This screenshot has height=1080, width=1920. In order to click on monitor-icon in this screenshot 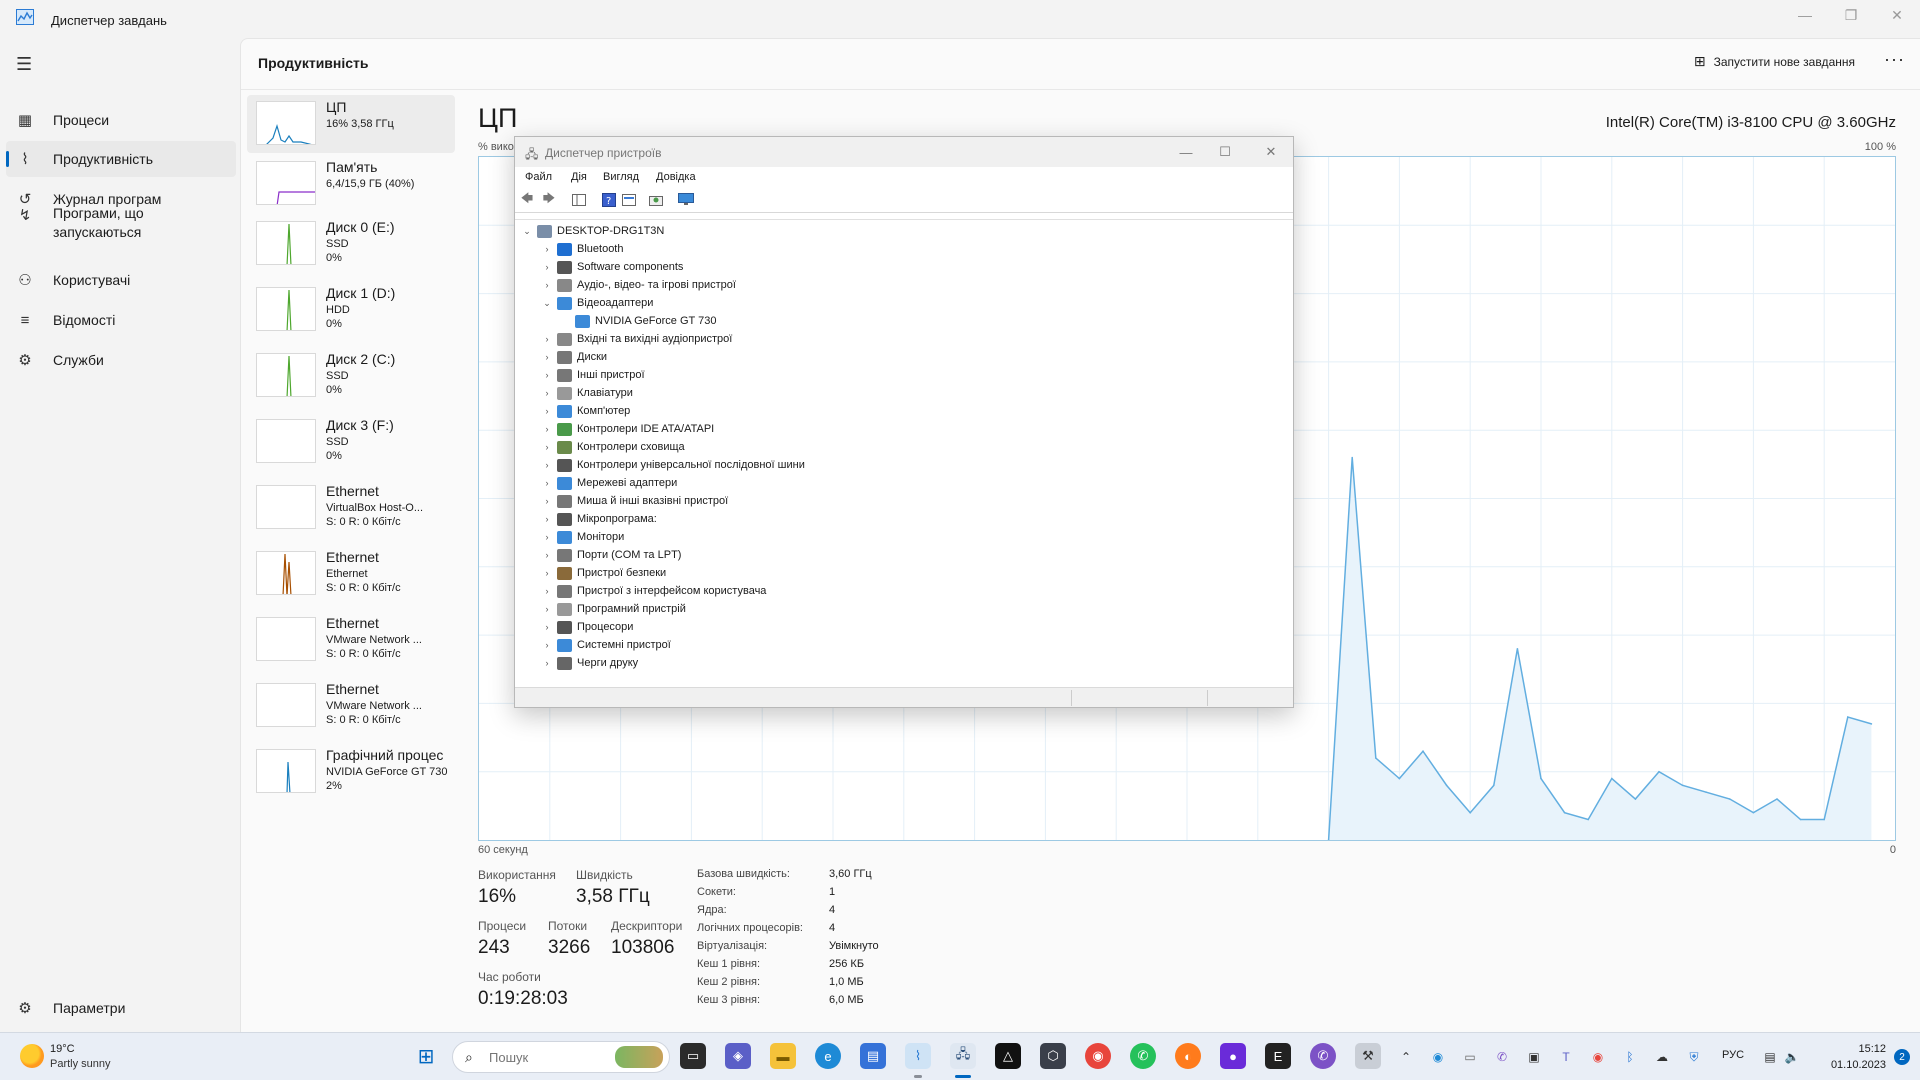, I will do `click(686, 199)`.